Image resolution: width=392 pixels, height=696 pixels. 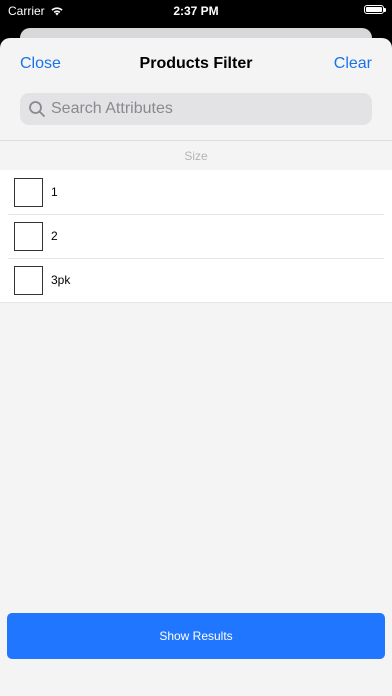 What do you see at coordinates (196, 64) in the screenshot?
I see `navigation-bar: Close Products Filter Clear` at bounding box center [196, 64].